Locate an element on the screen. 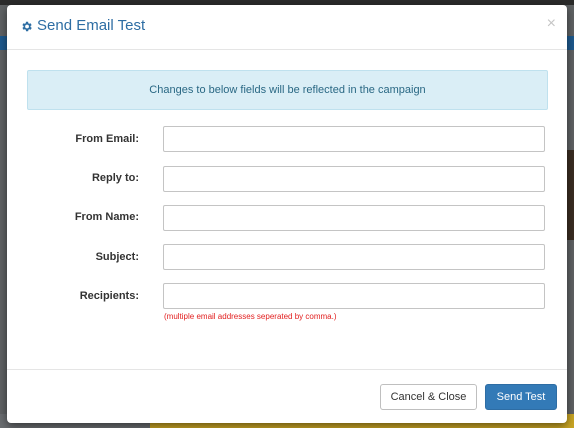 This screenshot has height=428, width=574. reply-to-label: Reply to: is located at coordinates (115, 178).